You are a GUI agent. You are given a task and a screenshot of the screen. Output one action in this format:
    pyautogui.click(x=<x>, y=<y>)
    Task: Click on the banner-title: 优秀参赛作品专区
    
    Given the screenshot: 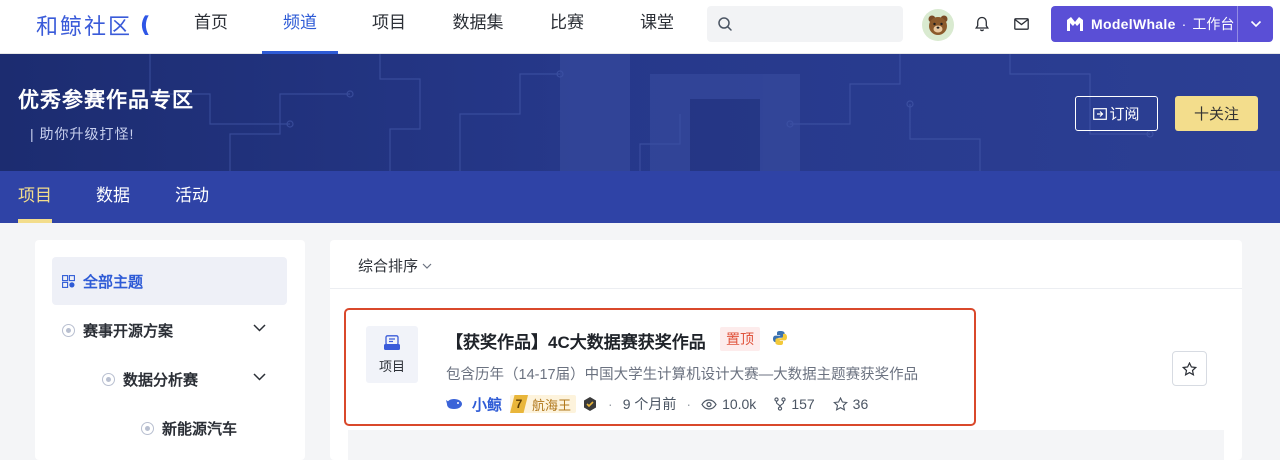 What is the action you would take?
    pyautogui.click(x=106, y=100)
    